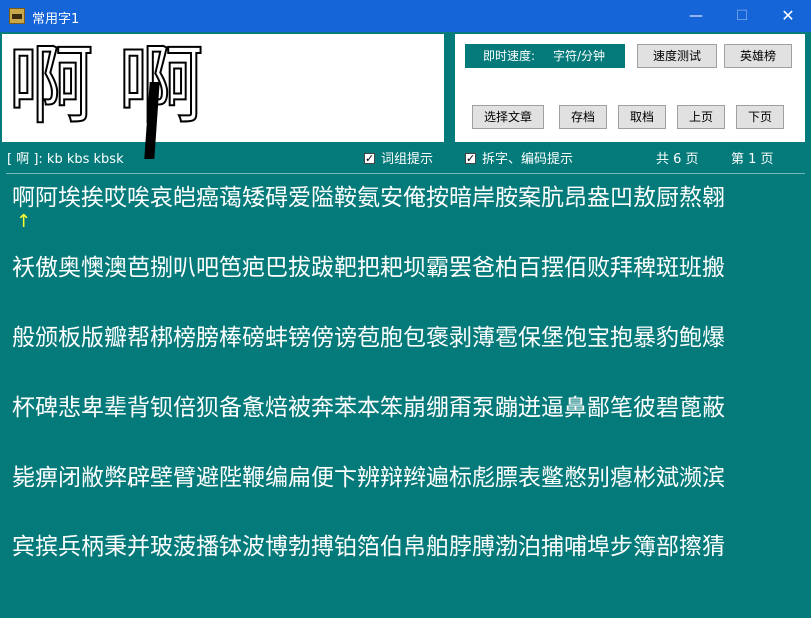 Image resolution: width=811 pixels, height=618 pixels. Describe the element at coordinates (51, 86) in the screenshot. I see `preview-glyph: 啊` at that location.